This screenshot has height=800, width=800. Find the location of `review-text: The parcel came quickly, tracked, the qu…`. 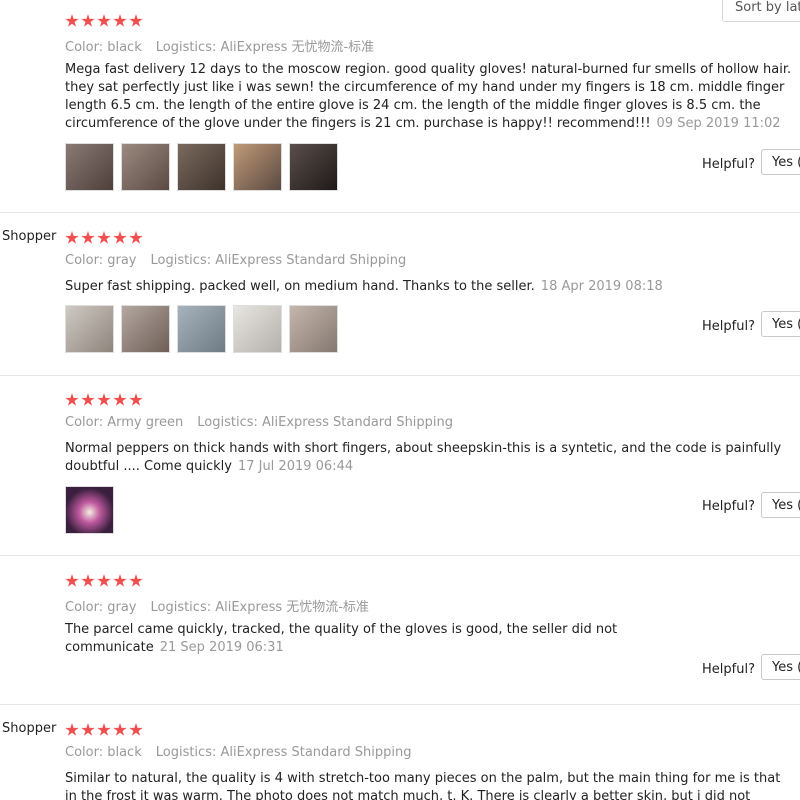

review-text: The parcel came quickly, tracked, the qu… is located at coordinates (430, 639).